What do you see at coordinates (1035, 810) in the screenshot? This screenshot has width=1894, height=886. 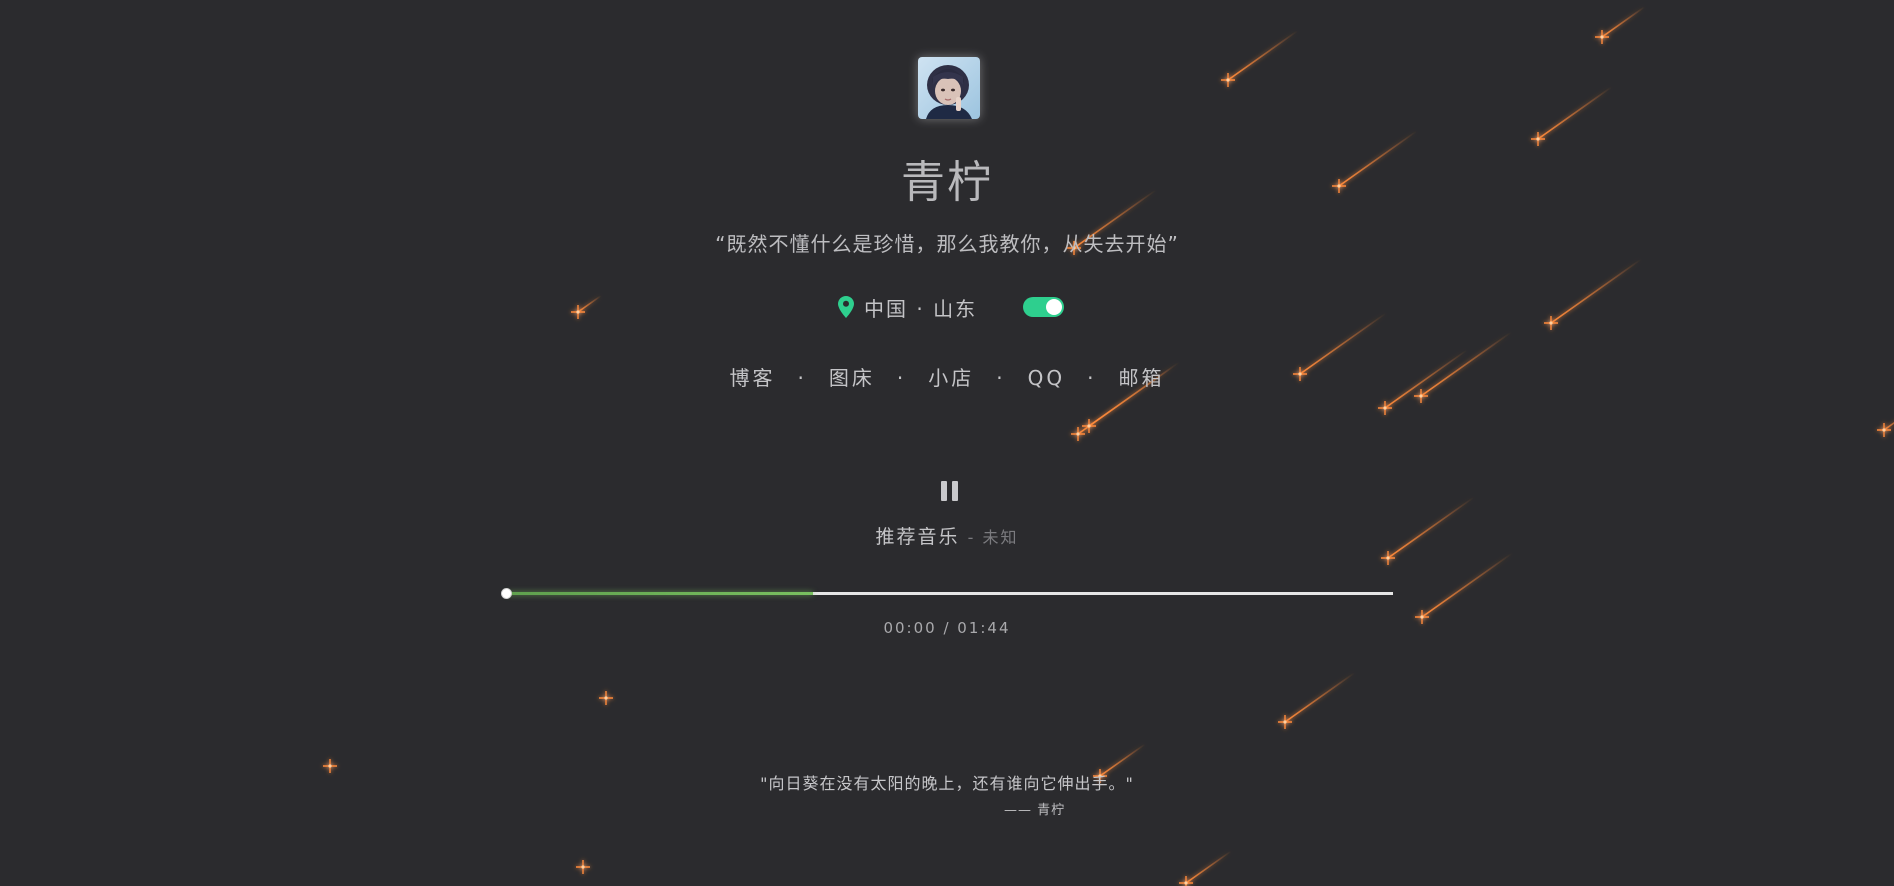 I see `quote-author: —— 青柠` at bounding box center [1035, 810].